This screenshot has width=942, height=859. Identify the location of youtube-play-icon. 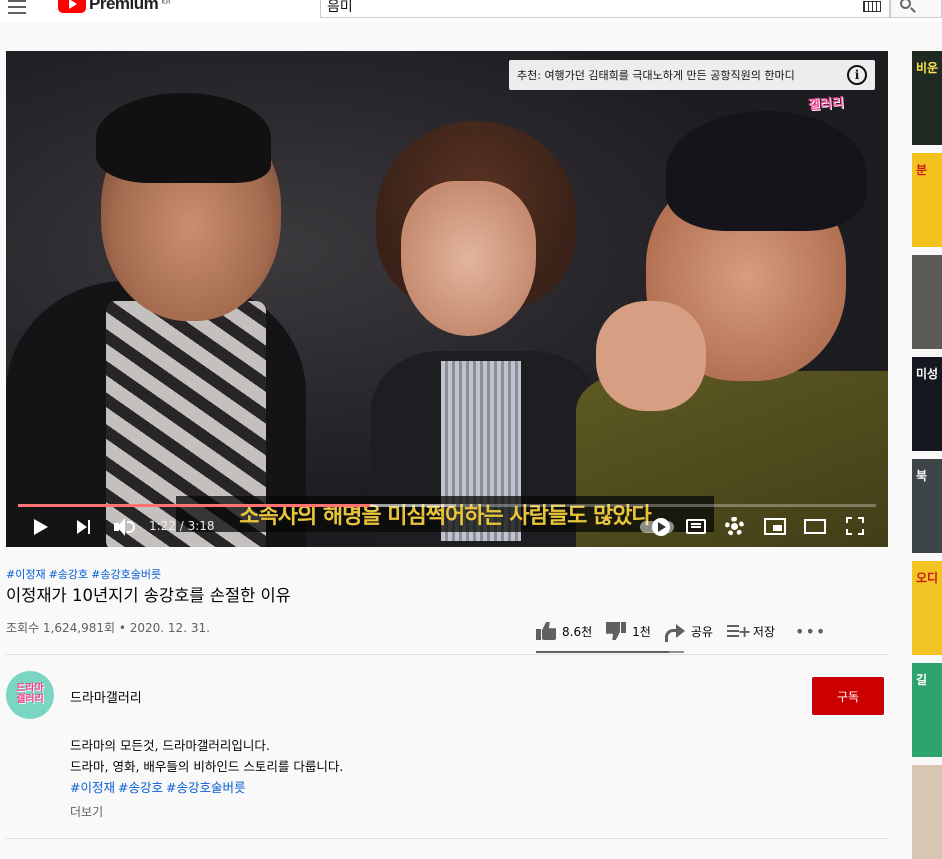
(72, 6).